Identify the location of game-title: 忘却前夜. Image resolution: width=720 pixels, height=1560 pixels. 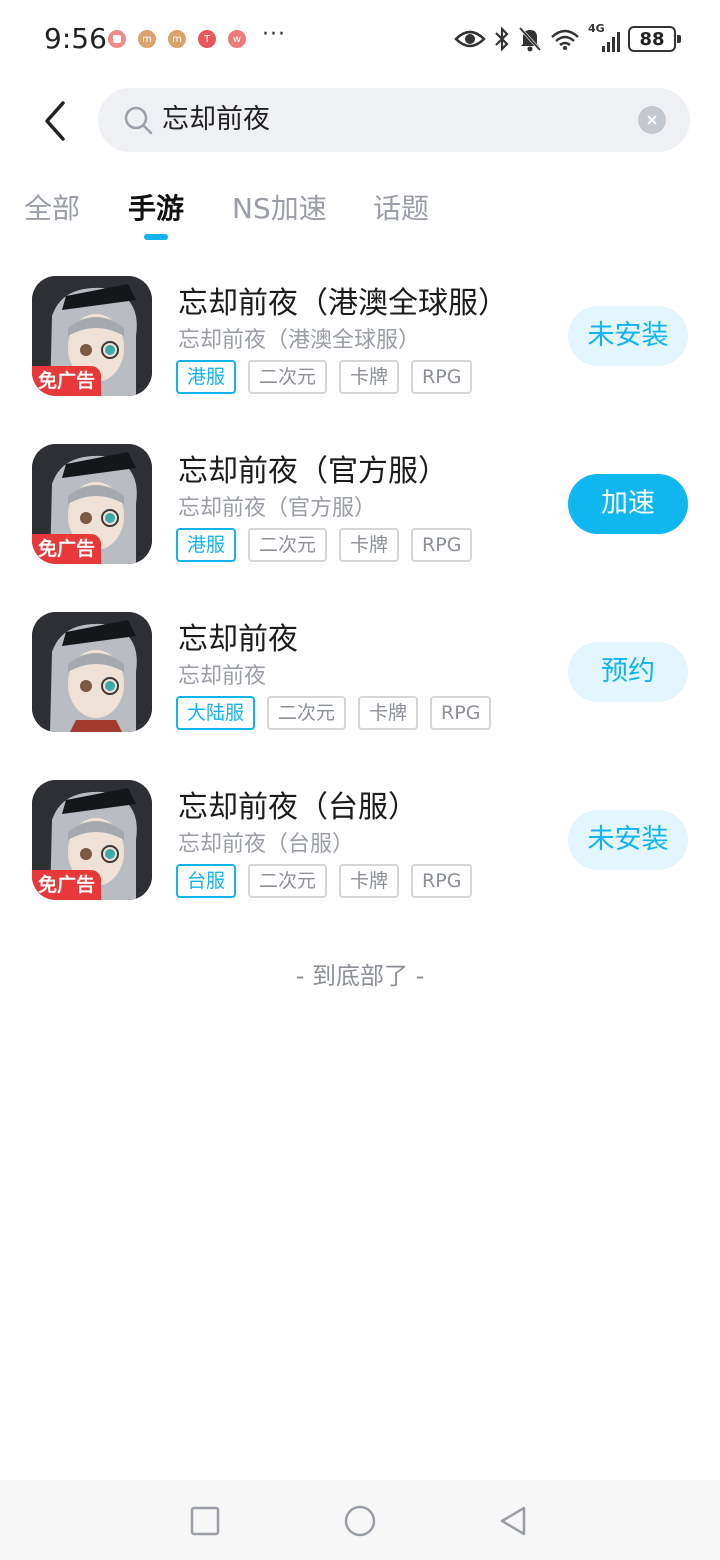
(238, 639).